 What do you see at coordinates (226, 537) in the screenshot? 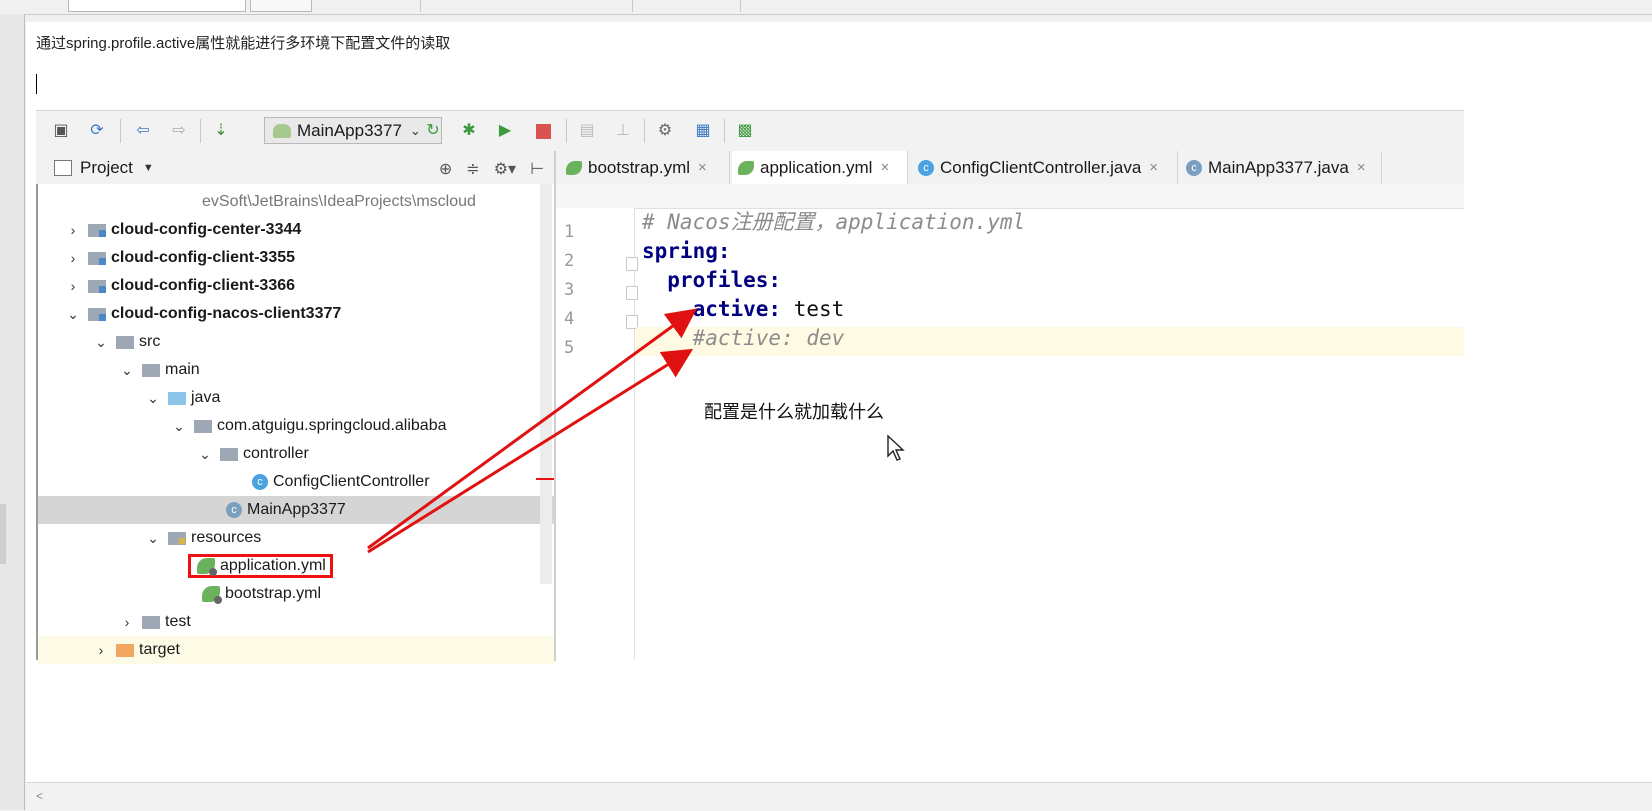
I see `tree-item-label: resources` at bounding box center [226, 537].